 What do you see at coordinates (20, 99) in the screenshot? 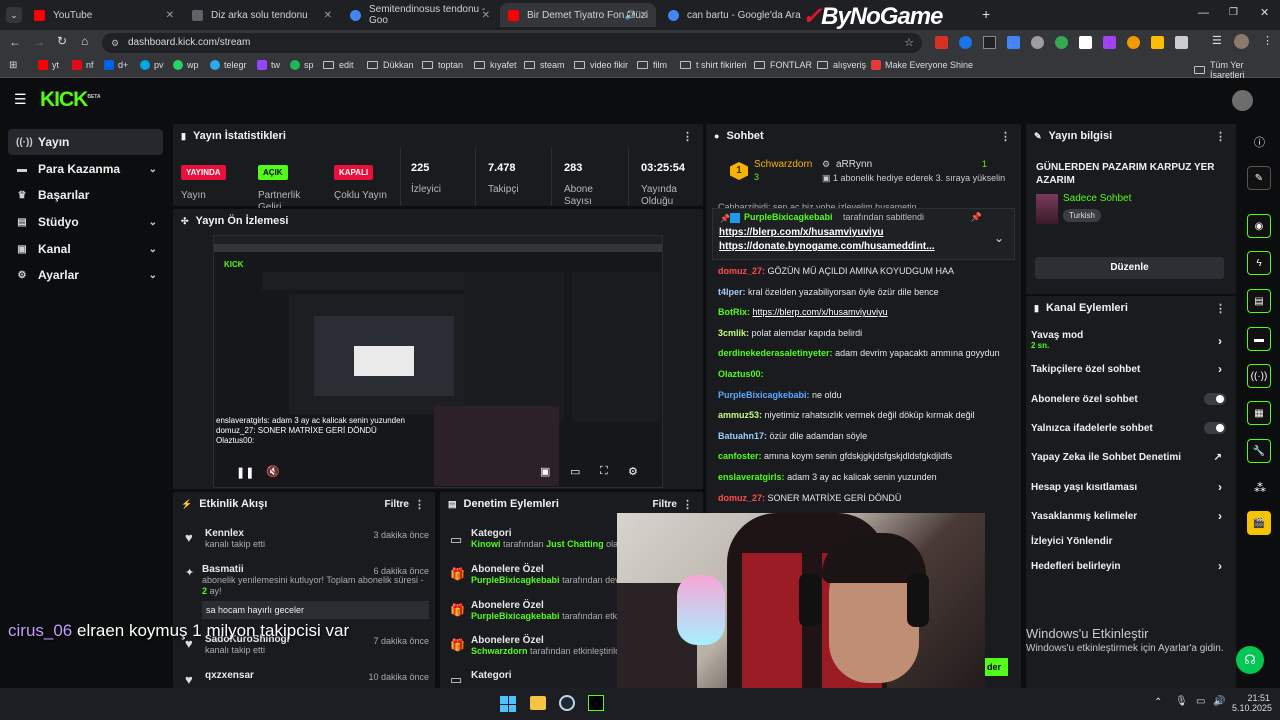
I see `hamburger-menu-icon: ☰` at bounding box center [20, 99].